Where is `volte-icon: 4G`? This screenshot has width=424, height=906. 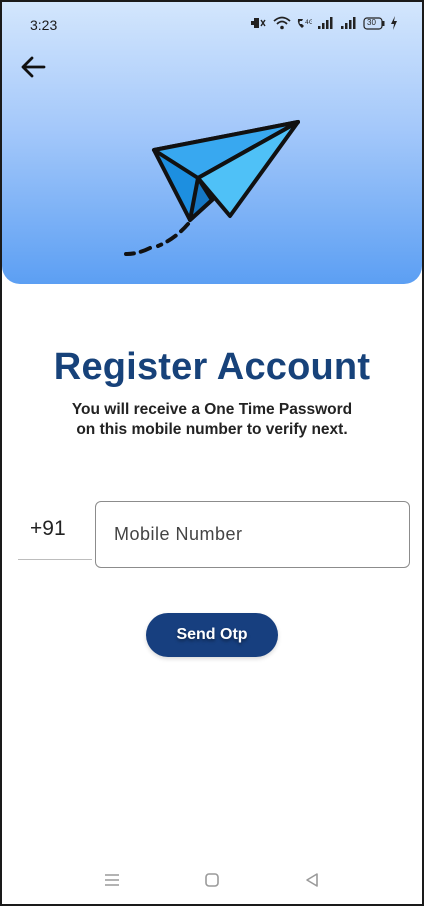 volte-icon: 4G is located at coordinates (304, 23).